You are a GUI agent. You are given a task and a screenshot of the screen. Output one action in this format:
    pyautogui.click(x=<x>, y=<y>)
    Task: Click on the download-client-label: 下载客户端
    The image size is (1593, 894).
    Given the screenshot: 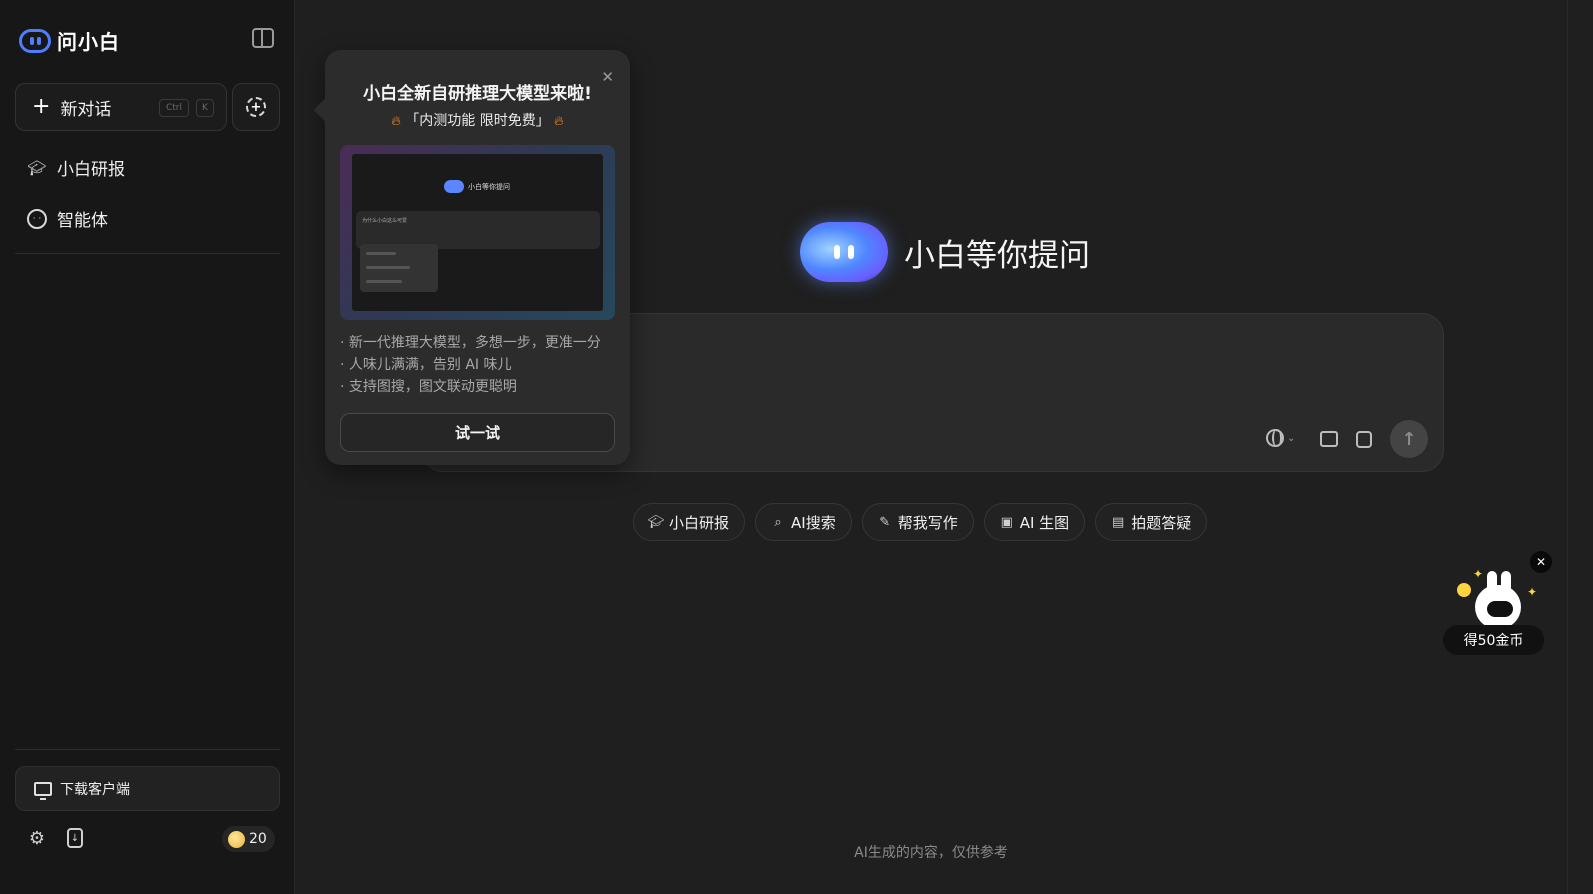 What is the action you would take?
    pyautogui.click(x=95, y=789)
    